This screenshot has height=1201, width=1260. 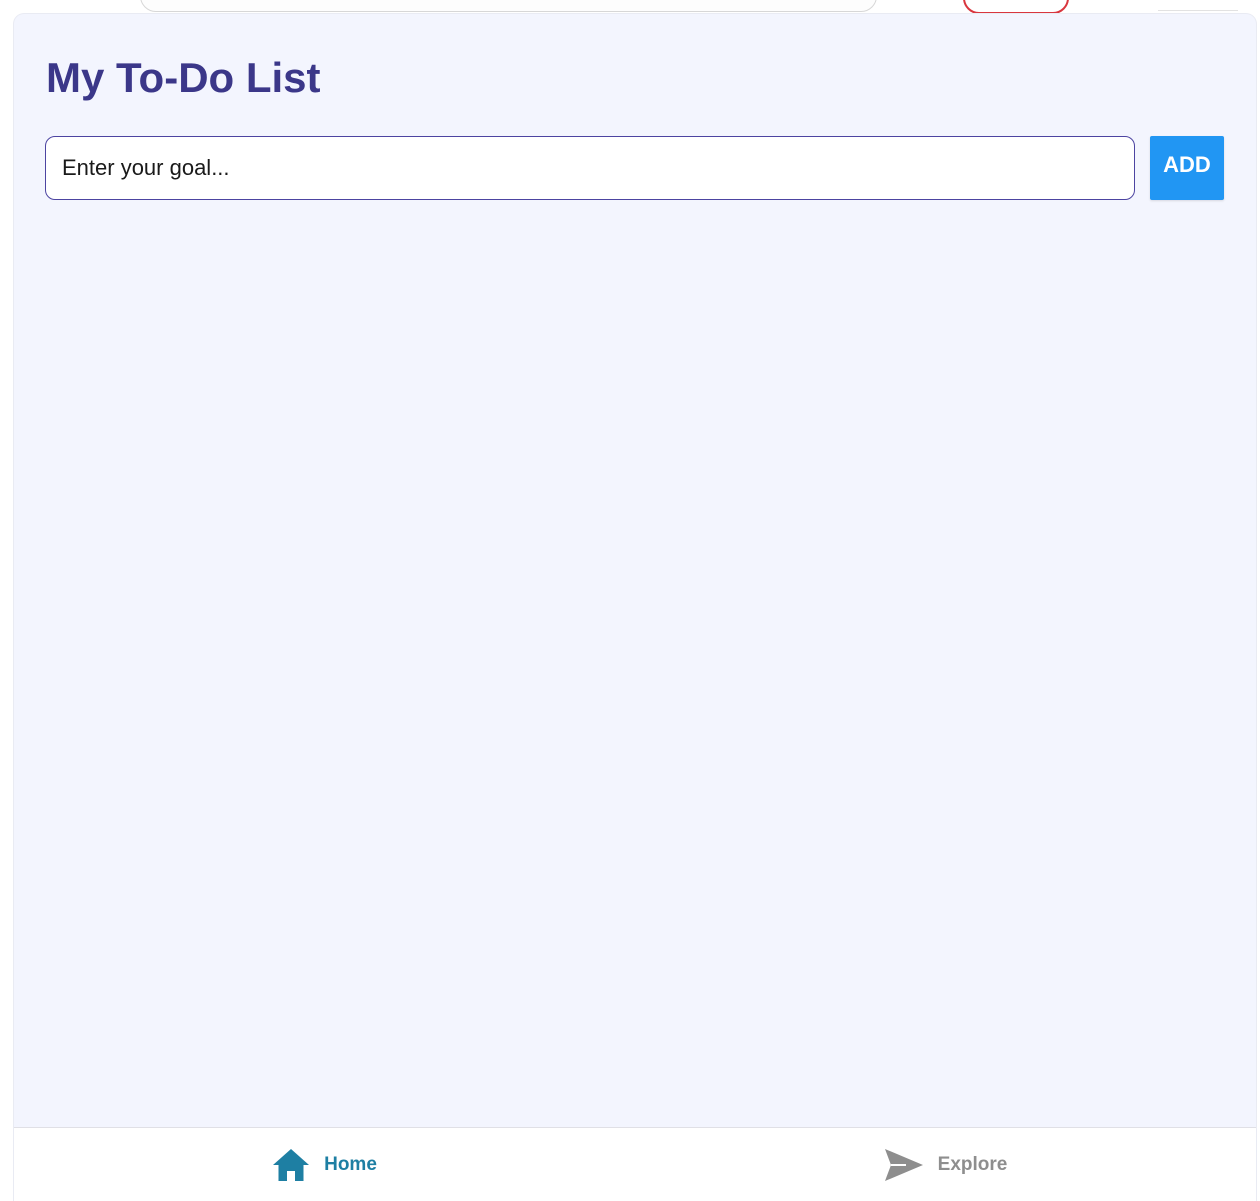 What do you see at coordinates (291, 1165) in the screenshot?
I see `home-icon` at bounding box center [291, 1165].